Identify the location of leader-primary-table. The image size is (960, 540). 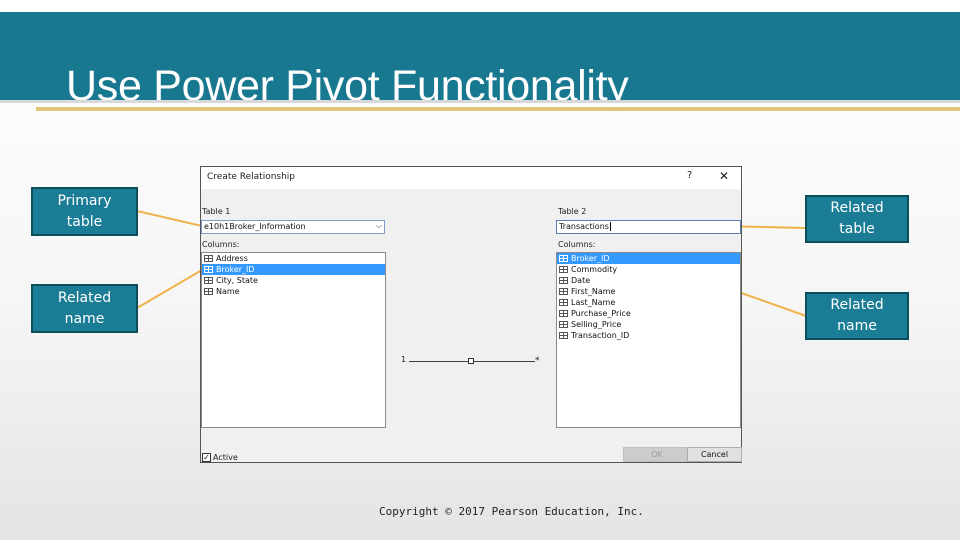
(169, 218).